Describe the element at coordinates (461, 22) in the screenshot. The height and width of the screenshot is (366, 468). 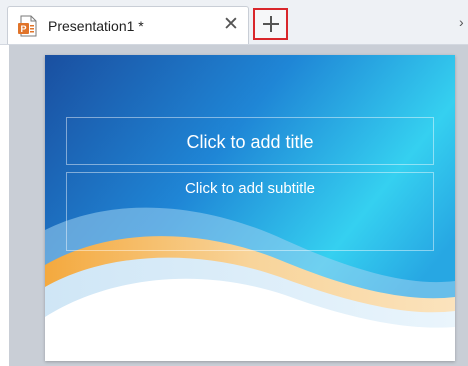
I see `chevron-right-icon: ›` at that location.